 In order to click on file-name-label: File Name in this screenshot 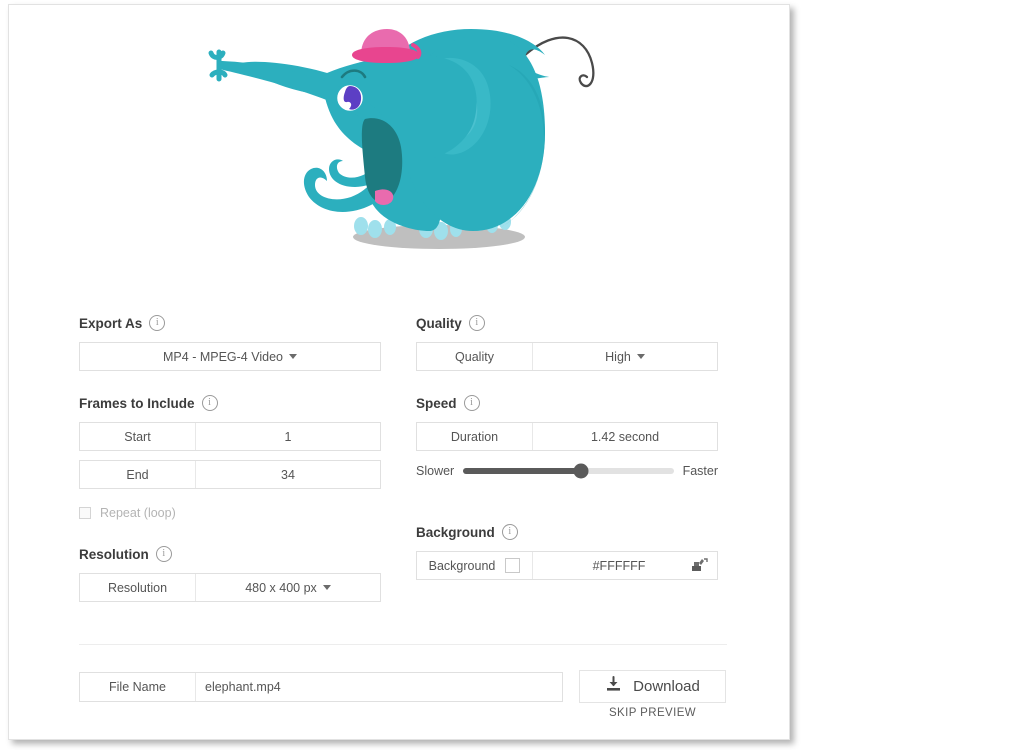, I will do `click(138, 687)`.